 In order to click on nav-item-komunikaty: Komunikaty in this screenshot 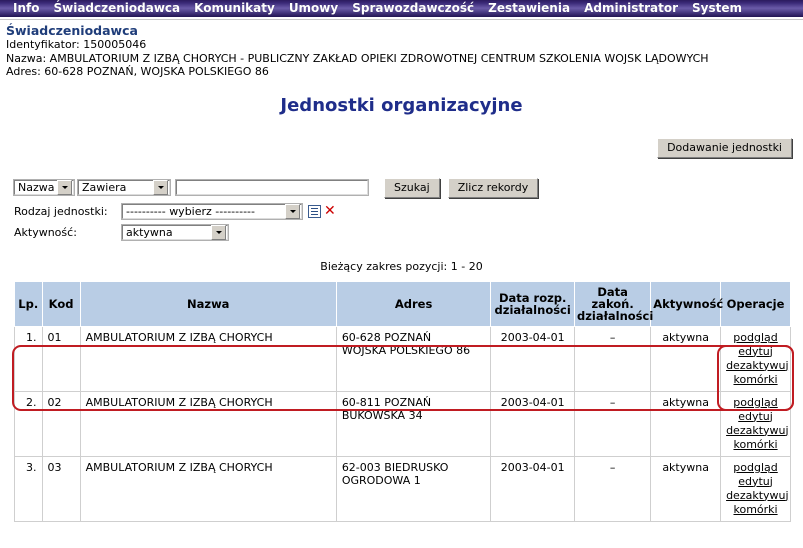, I will do `click(234, 8)`.